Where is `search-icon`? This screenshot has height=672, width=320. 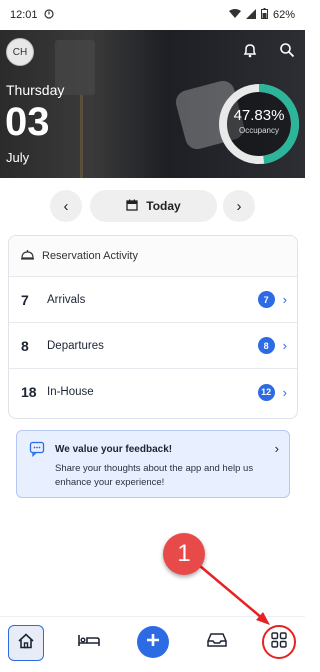
search-icon is located at coordinates (287, 50).